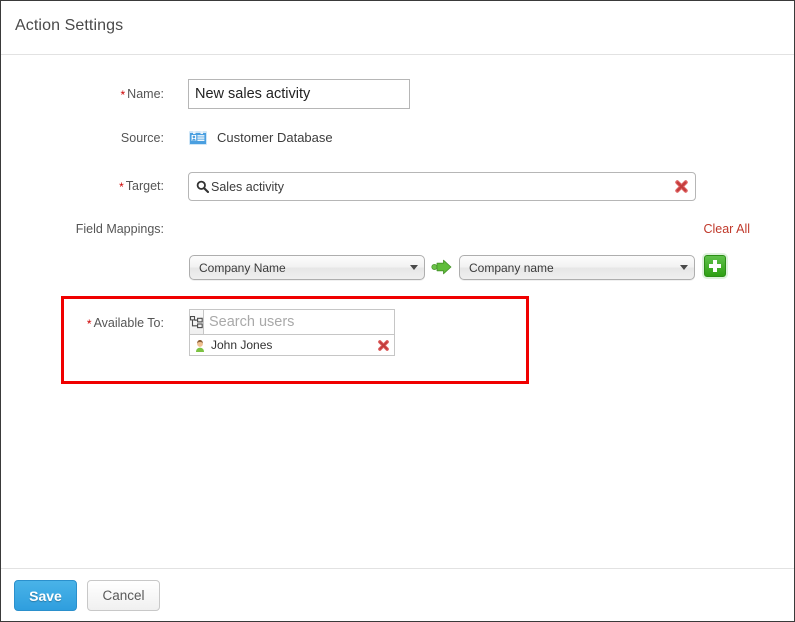  What do you see at coordinates (242, 267) in the screenshot?
I see `mapping-source-value: Company Name` at bounding box center [242, 267].